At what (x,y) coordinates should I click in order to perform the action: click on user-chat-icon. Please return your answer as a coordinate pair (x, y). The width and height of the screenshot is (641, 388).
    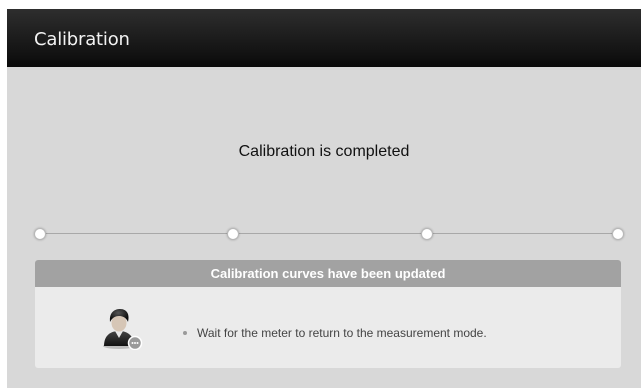
    Looking at the image, I should click on (123, 329).